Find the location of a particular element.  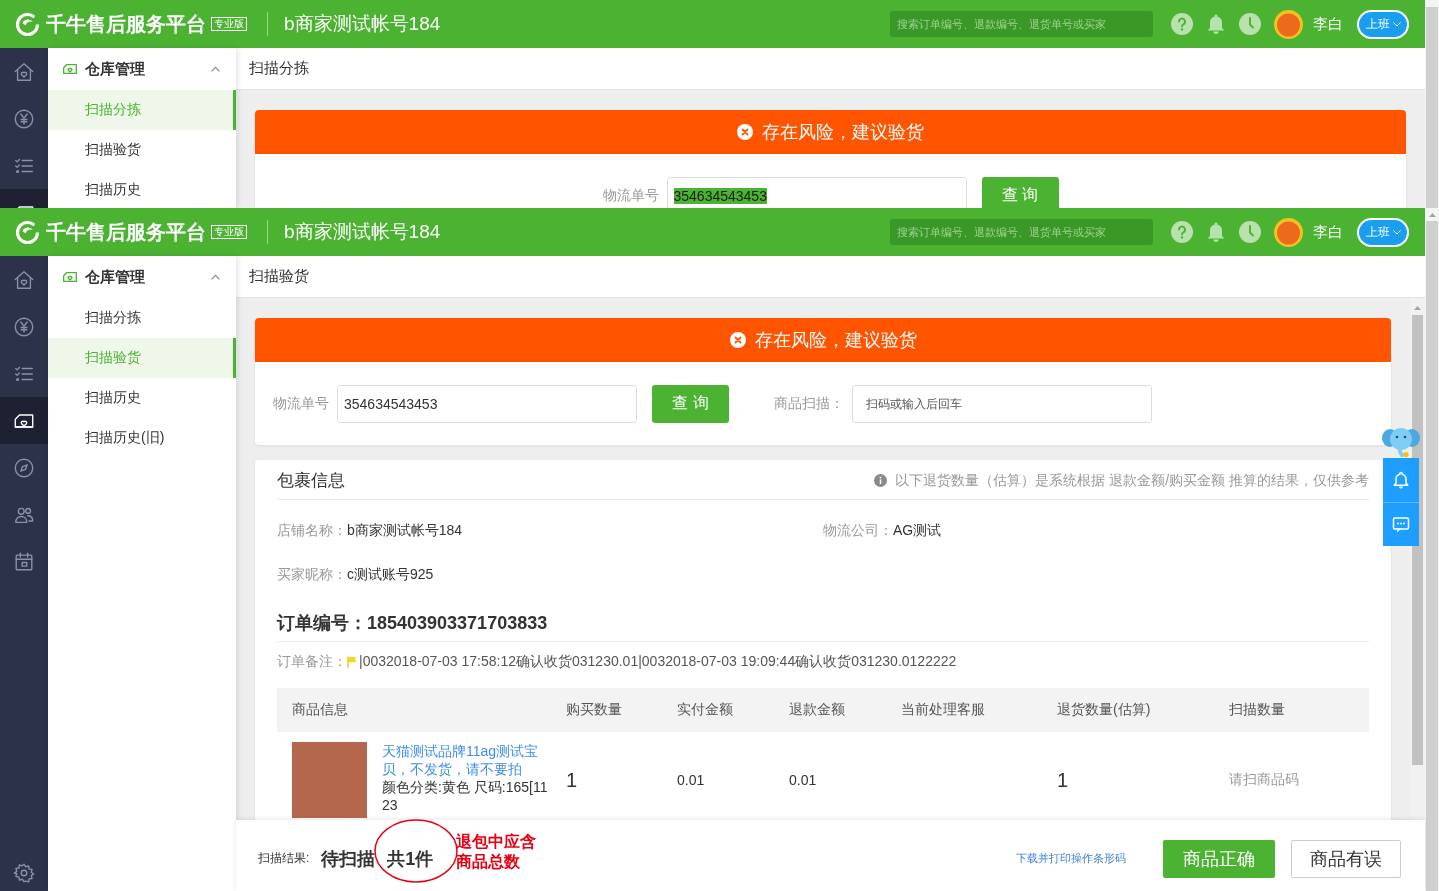

chat-icon is located at coordinates (1401, 524).